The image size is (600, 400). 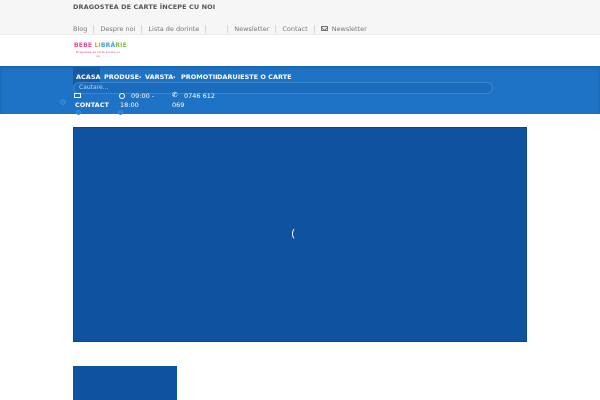 I want to click on newsletter-signup-label: Newsletter, so click(x=349, y=28).